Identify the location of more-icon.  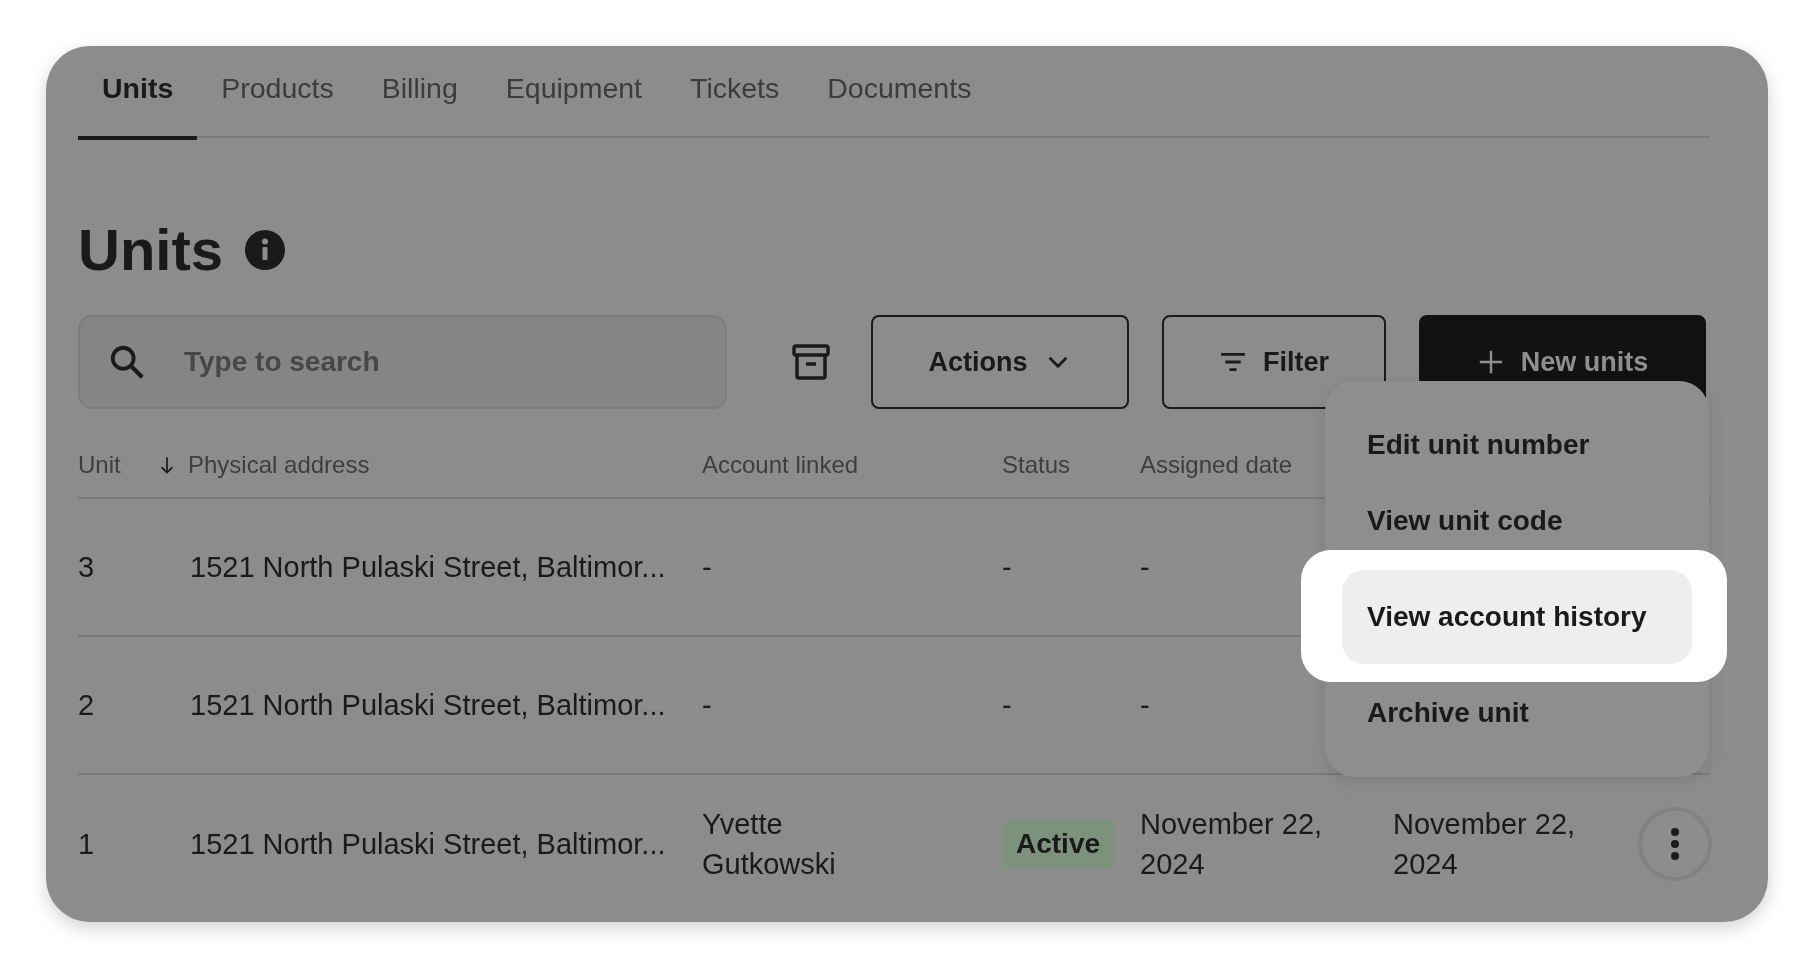
(1675, 844).